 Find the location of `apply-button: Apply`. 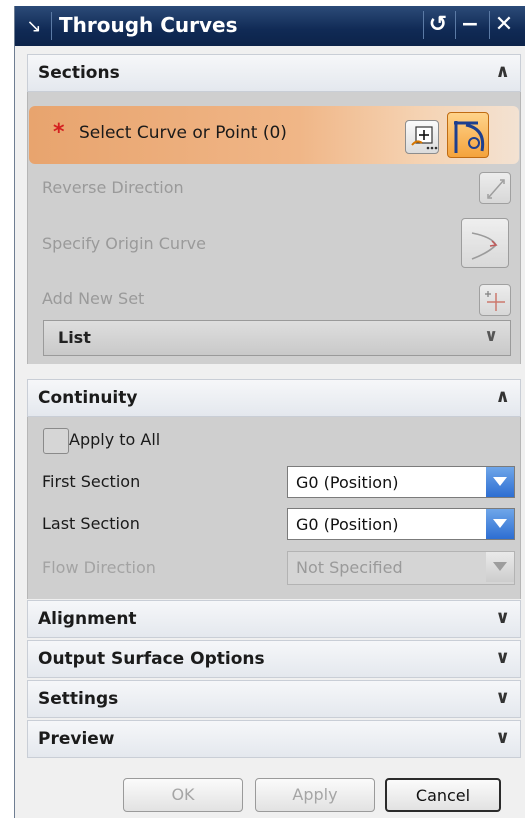

apply-button: Apply is located at coordinates (315, 795).